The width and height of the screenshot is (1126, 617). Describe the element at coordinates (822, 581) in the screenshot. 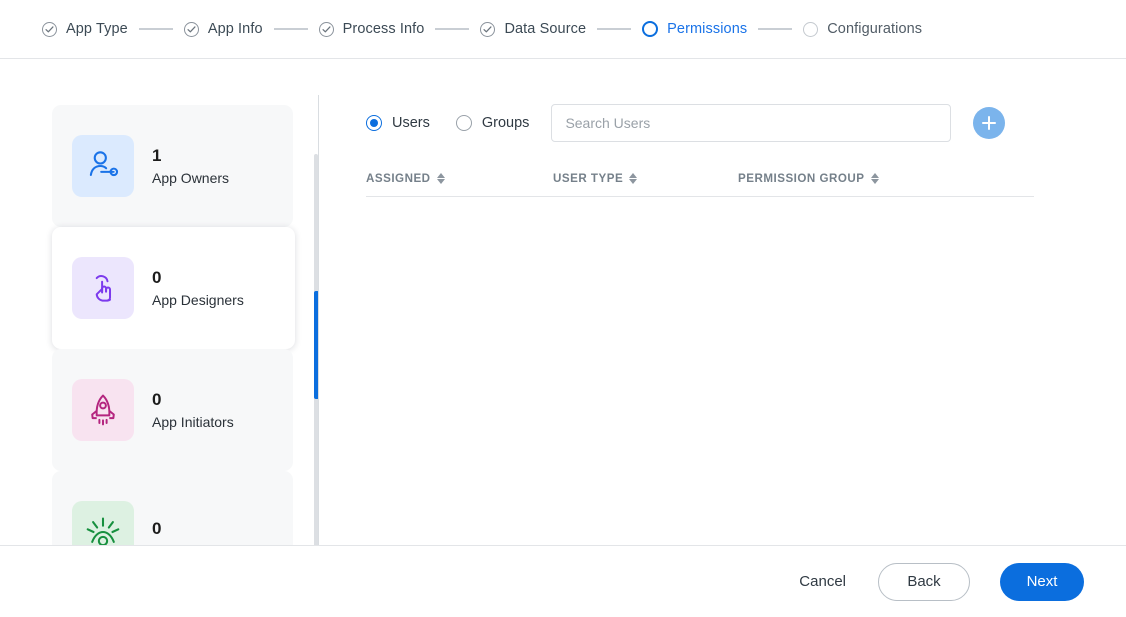

I see `cancel-button: Cancel` at that location.